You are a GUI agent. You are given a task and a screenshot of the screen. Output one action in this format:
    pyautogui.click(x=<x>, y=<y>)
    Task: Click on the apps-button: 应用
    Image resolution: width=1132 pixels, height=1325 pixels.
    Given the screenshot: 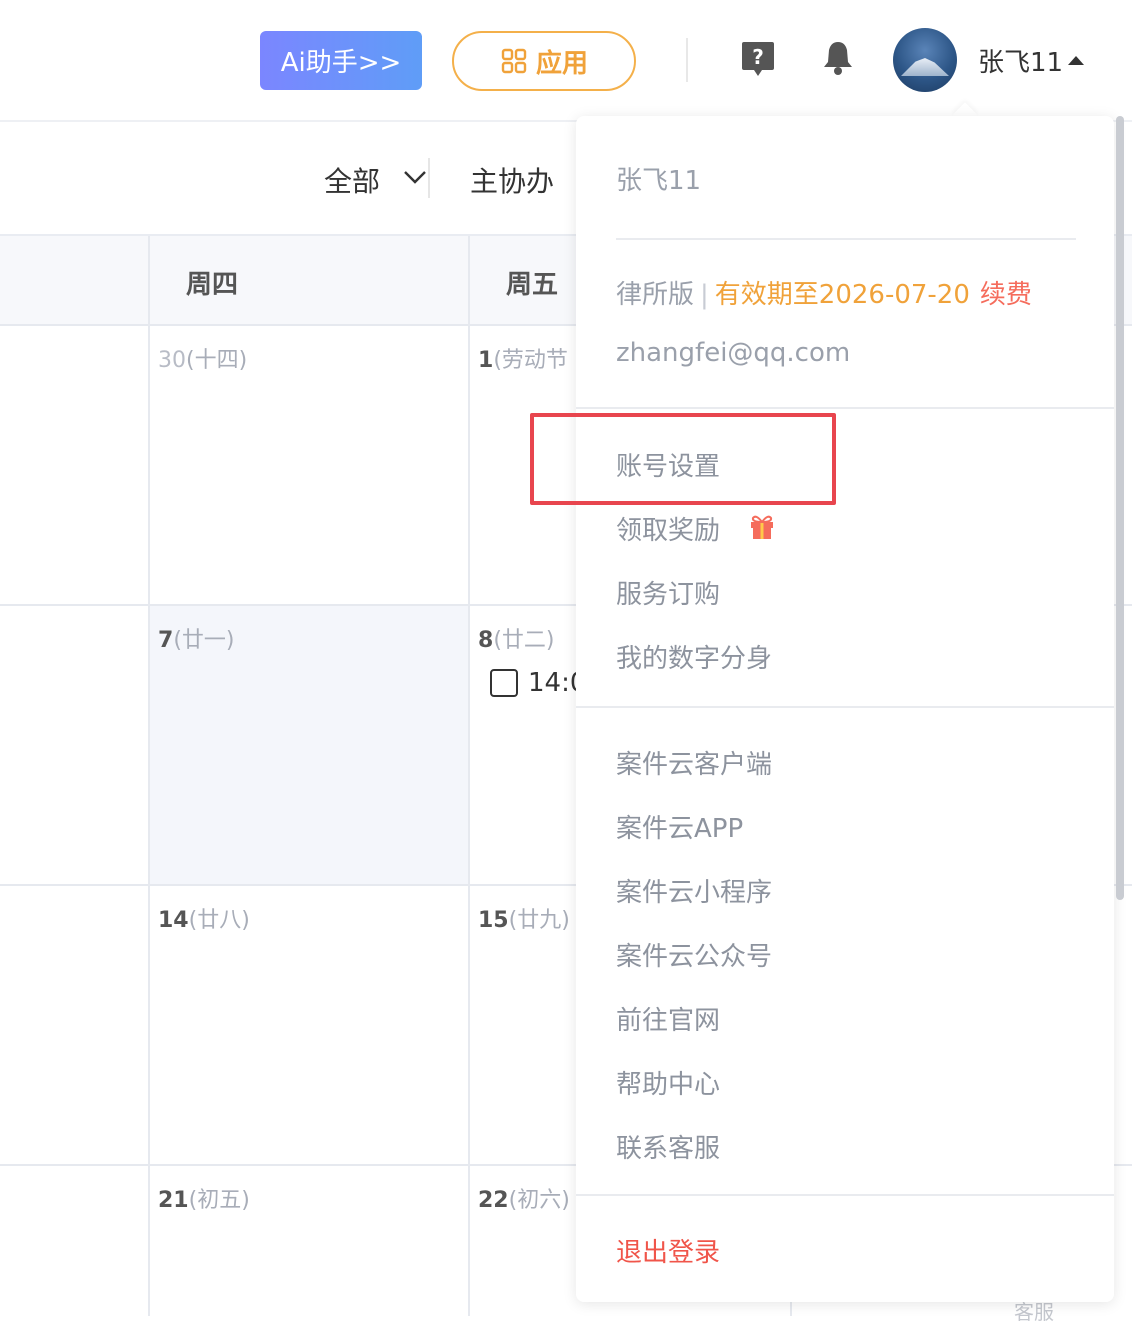 What is the action you would take?
    pyautogui.click(x=544, y=61)
    